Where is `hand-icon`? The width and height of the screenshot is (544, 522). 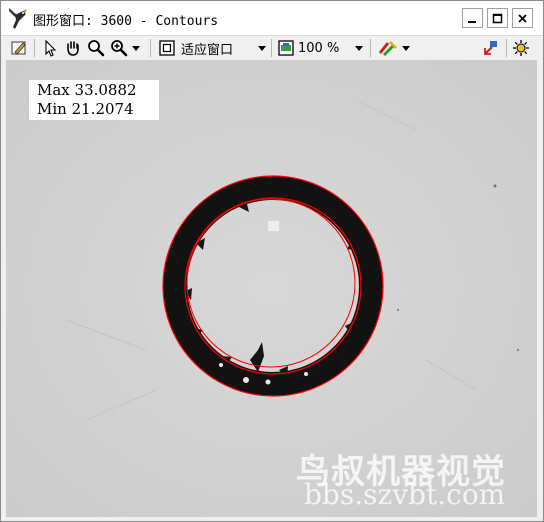
hand-icon is located at coordinates (73, 48).